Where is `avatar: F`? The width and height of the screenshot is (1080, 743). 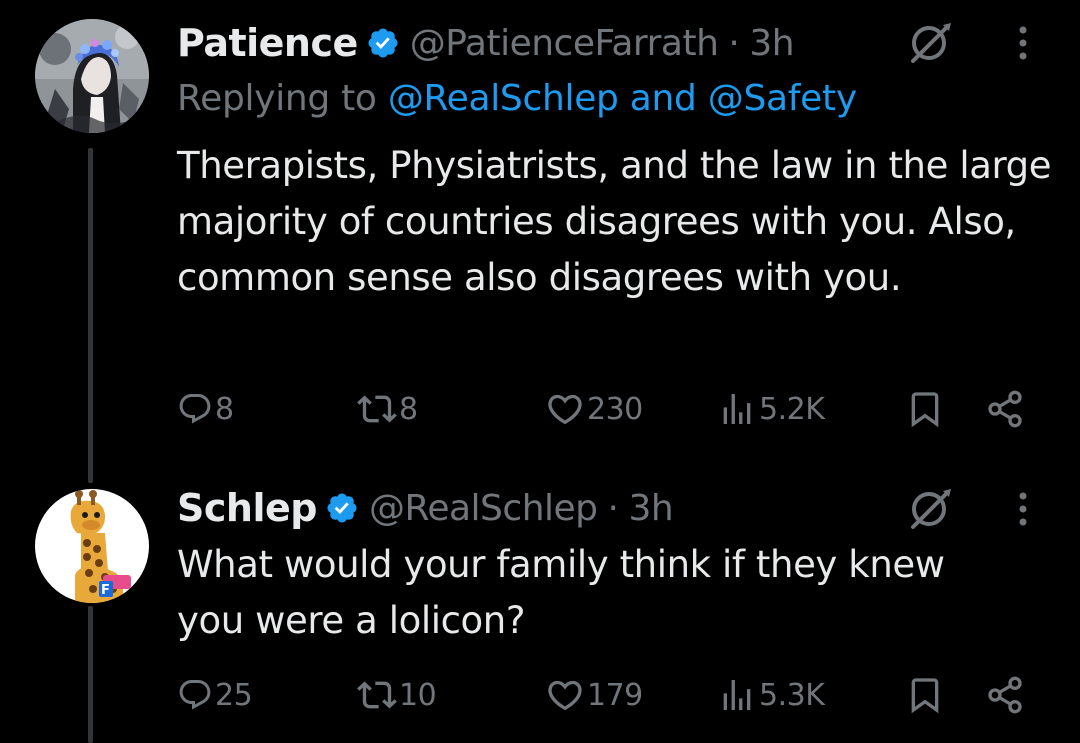
avatar: F is located at coordinates (92, 546).